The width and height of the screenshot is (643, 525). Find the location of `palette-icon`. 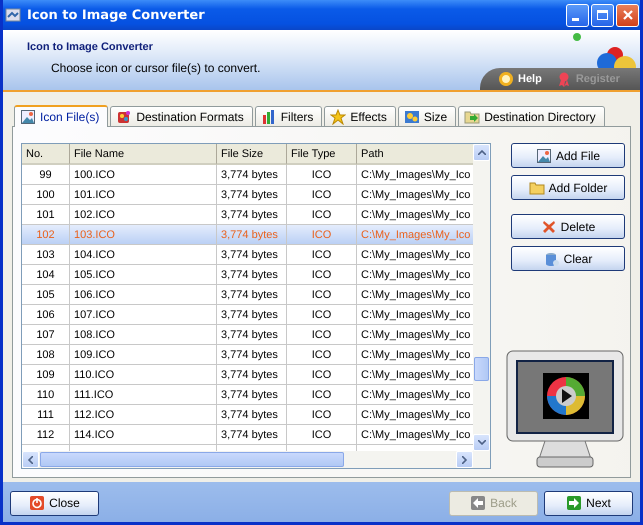

palette-icon is located at coordinates (124, 116).